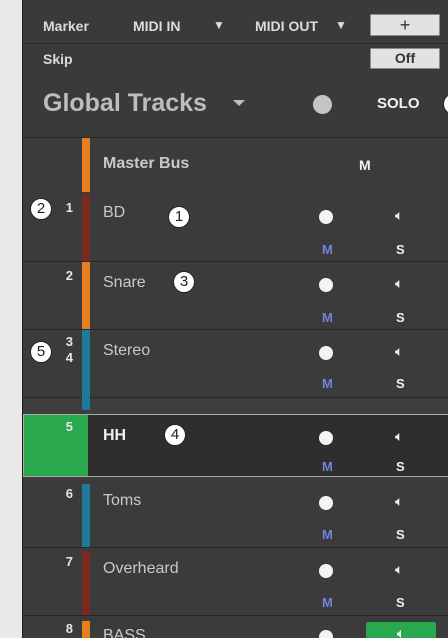  Describe the element at coordinates (405, 25) in the screenshot. I see `add-track-button: +` at that location.